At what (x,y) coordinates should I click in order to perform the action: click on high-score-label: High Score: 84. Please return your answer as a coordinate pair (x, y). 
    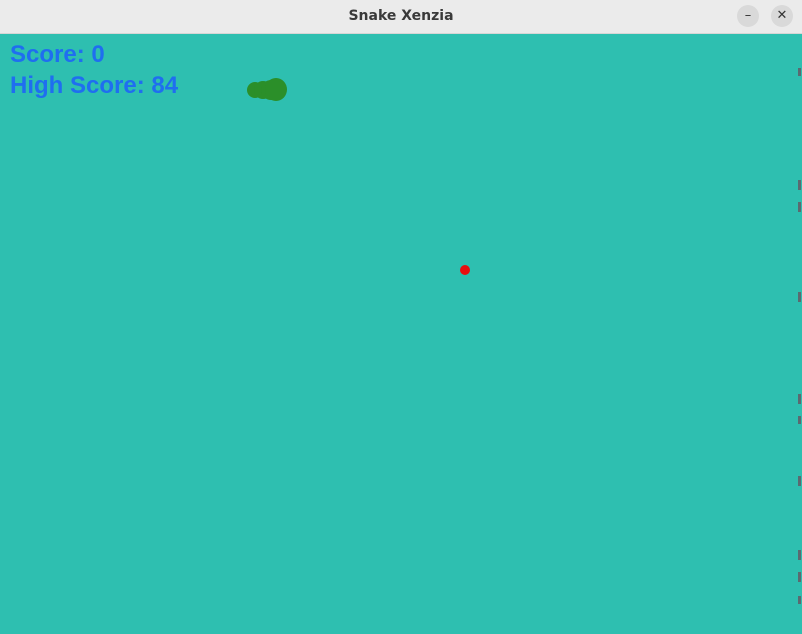
    Looking at the image, I should click on (94, 85).